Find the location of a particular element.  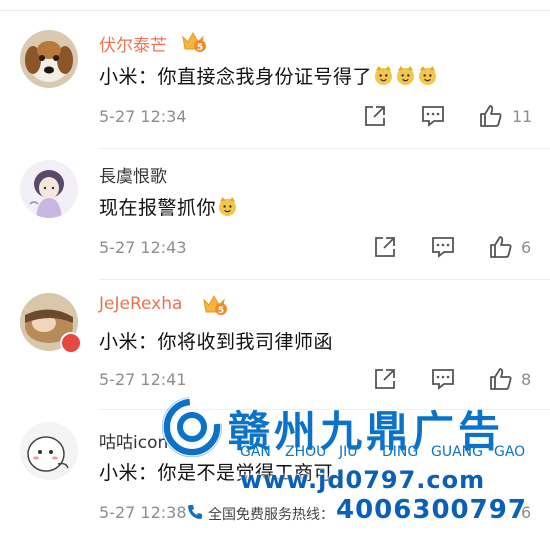

like-count: 11 is located at coordinates (522, 116).